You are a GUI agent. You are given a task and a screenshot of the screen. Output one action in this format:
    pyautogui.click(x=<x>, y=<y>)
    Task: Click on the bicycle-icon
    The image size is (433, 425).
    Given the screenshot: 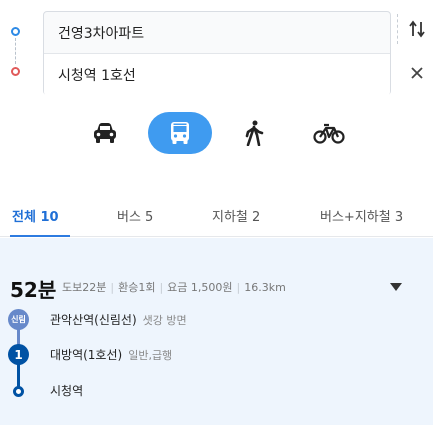 What is the action you would take?
    pyautogui.click(x=329, y=133)
    